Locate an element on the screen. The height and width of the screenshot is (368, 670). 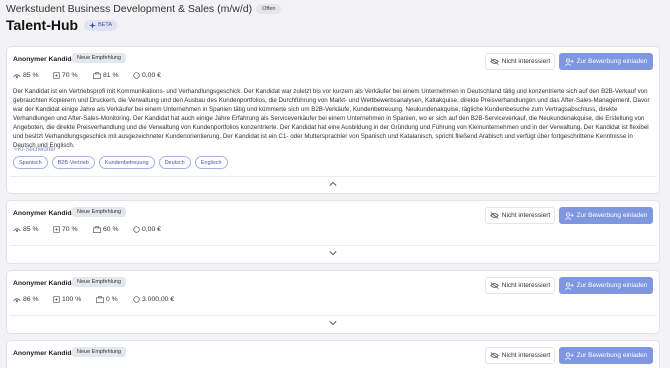
beta-badge: BETA is located at coordinates (101, 25).